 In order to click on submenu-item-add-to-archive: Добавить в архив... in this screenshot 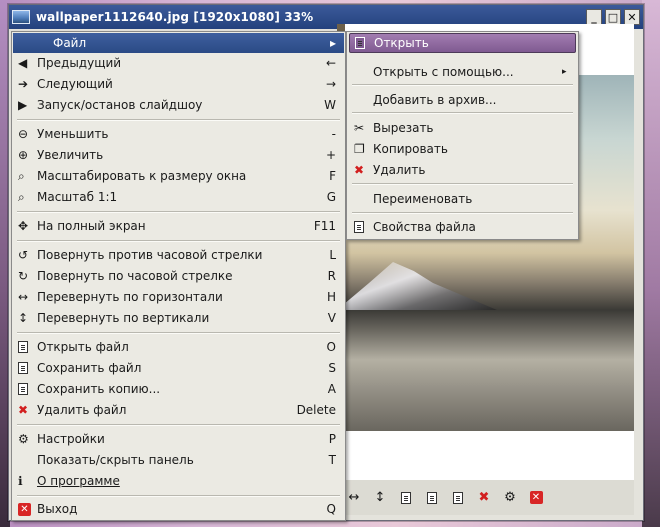, I will do `click(462, 100)`.